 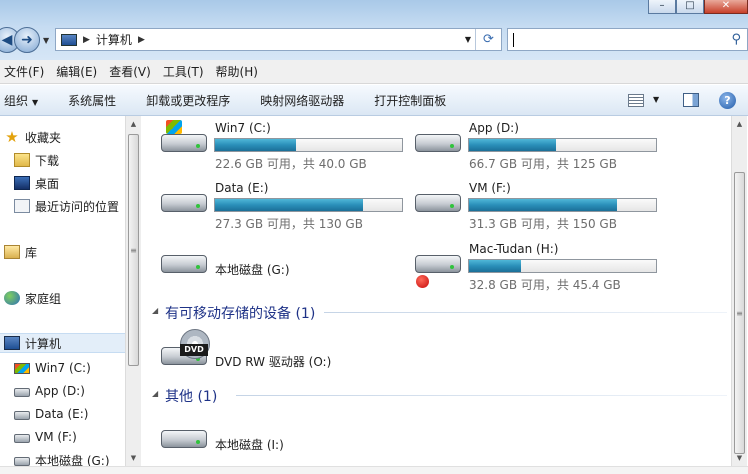 What do you see at coordinates (26, 71) in the screenshot?
I see `menu-file: 文件(F)` at bounding box center [26, 71].